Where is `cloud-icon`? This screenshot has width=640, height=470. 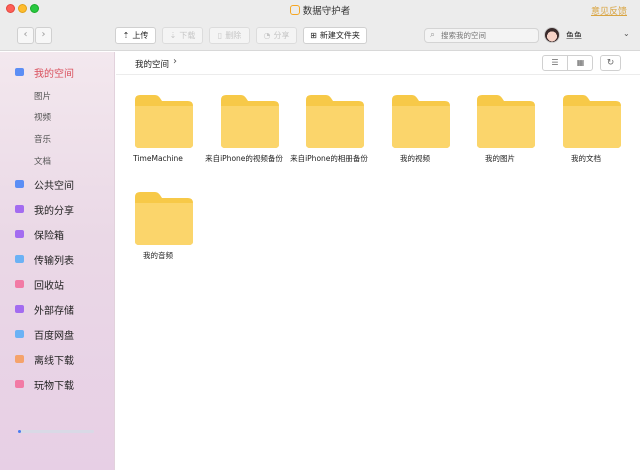
cloud-icon is located at coordinates (19, 334).